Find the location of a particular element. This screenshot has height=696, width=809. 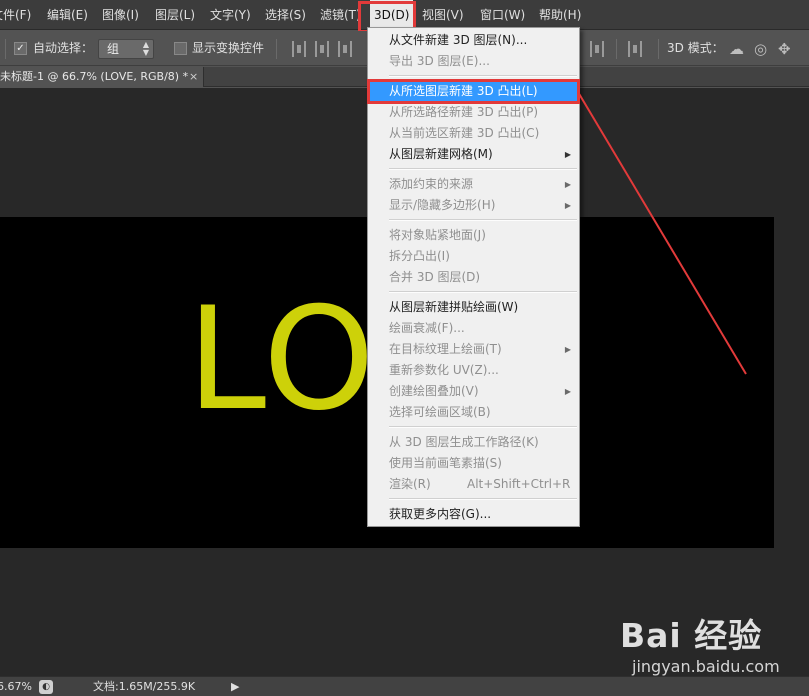

menu-select: 选择(S) is located at coordinates (285, 15).